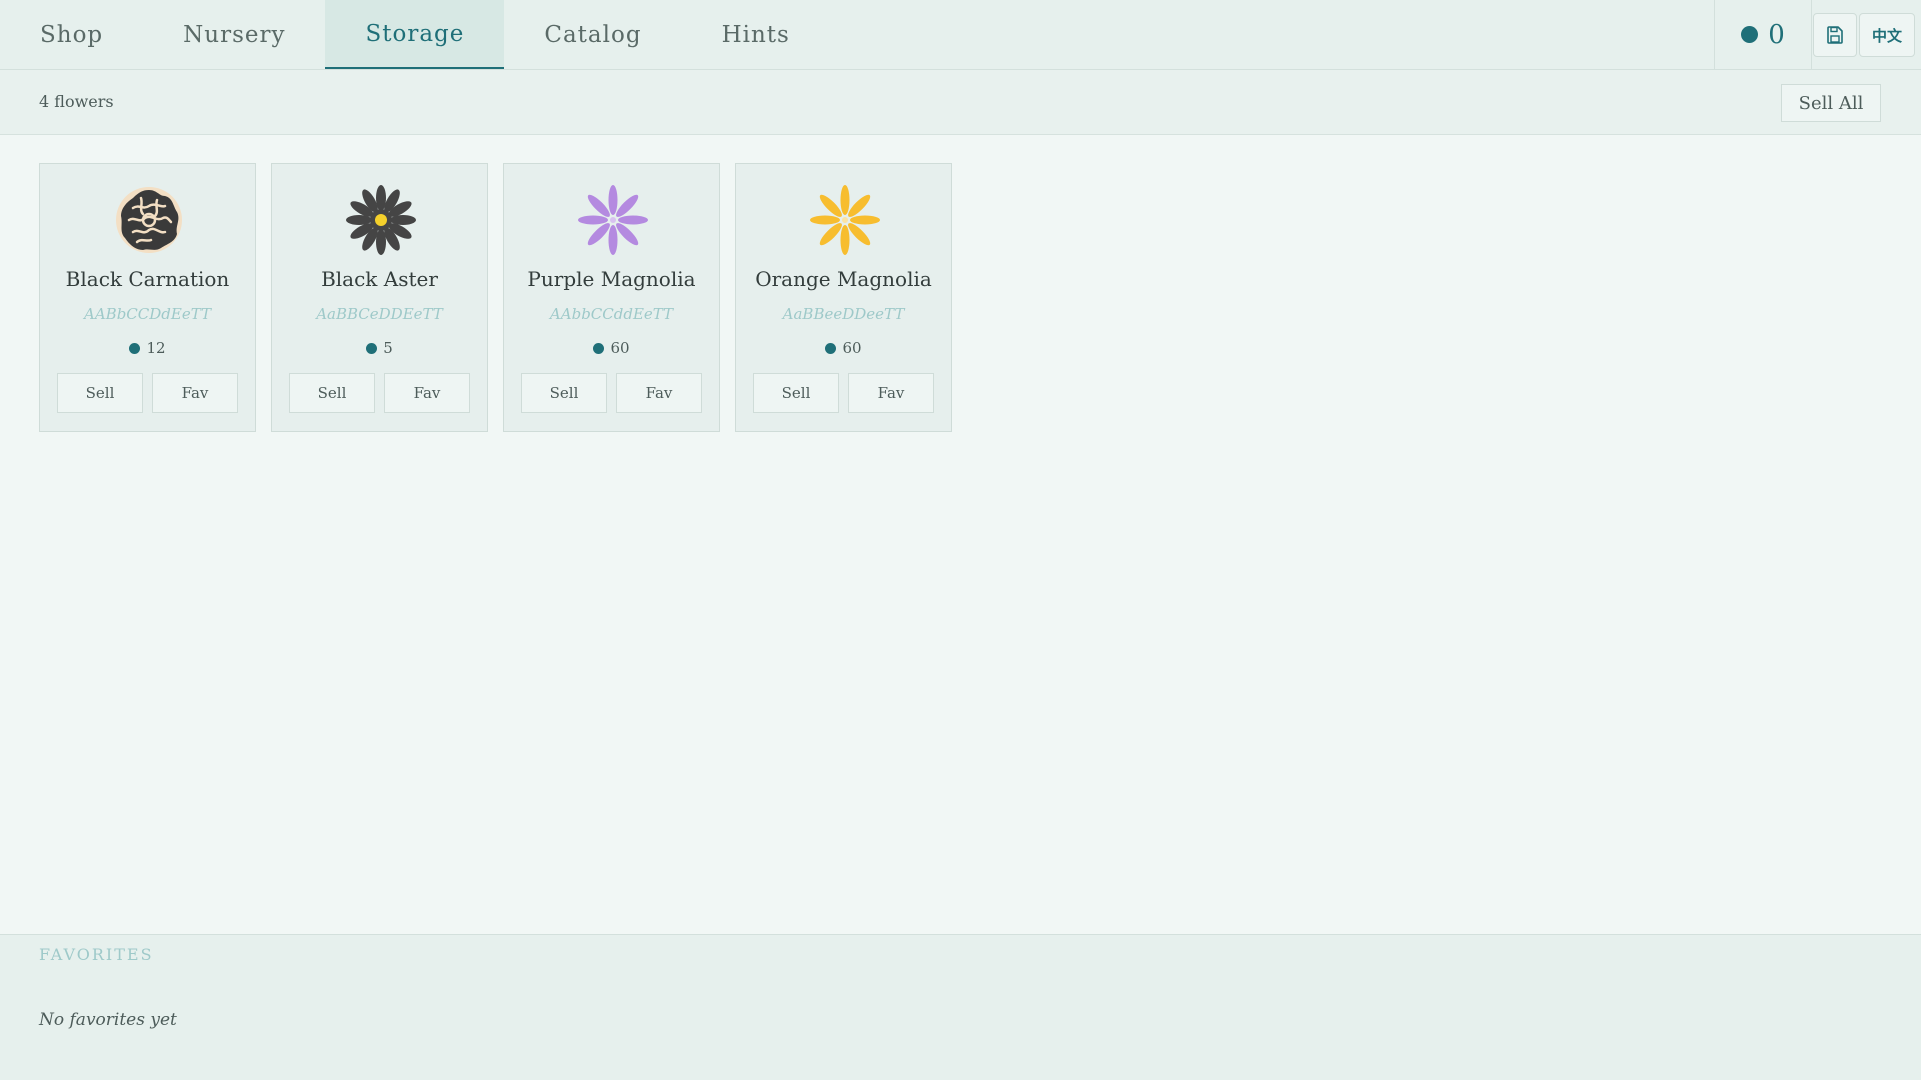 This screenshot has height=1080, width=1921. I want to click on flower-price-value: 5, so click(388, 348).